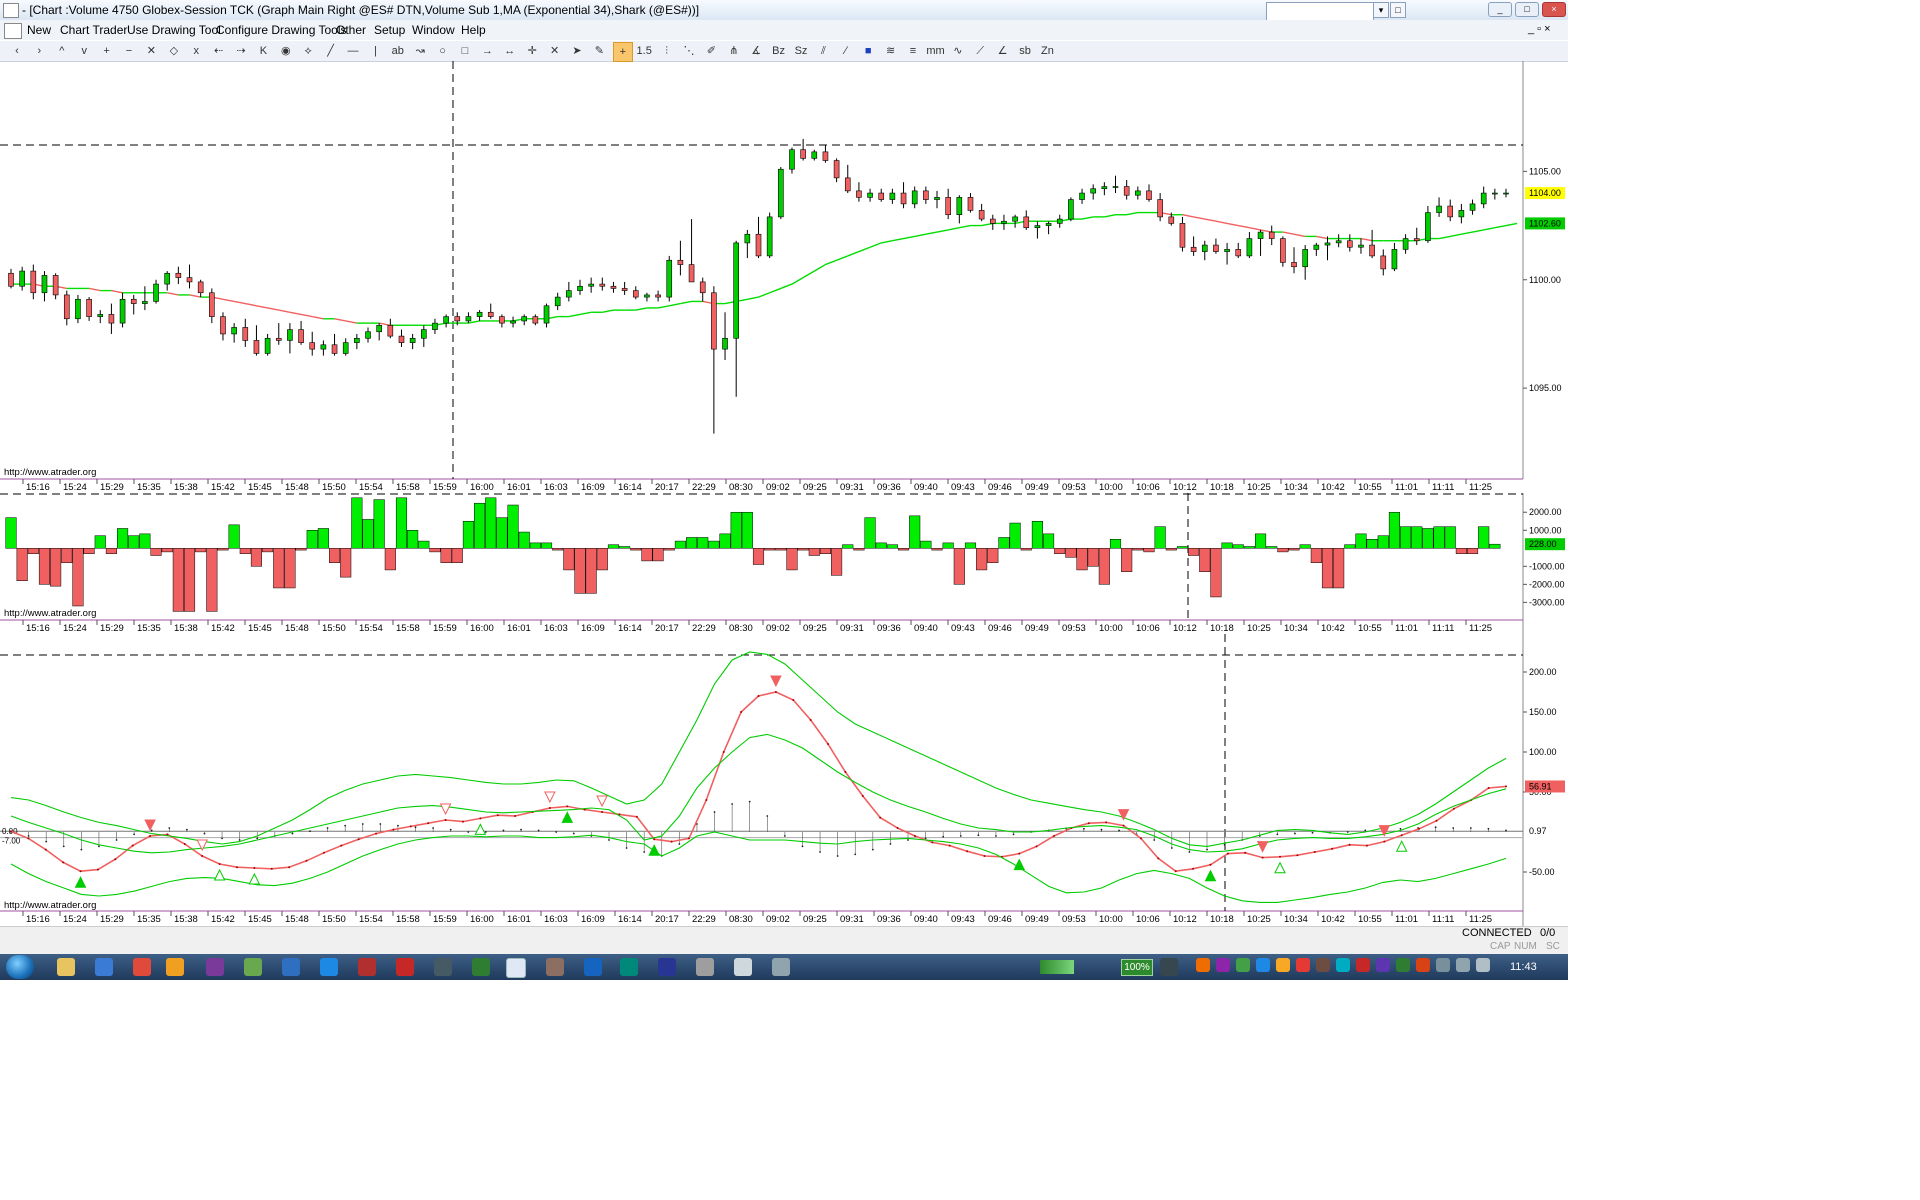 The image size is (1920, 1200). Describe the element at coordinates (17, 51) in the screenshot. I see `arrow-left-icon: ‹` at that location.